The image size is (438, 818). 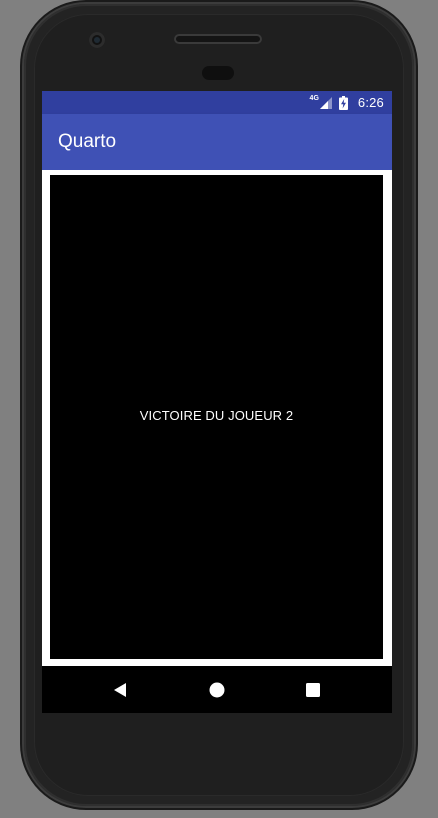 I want to click on home-icon, so click(x=217, y=689).